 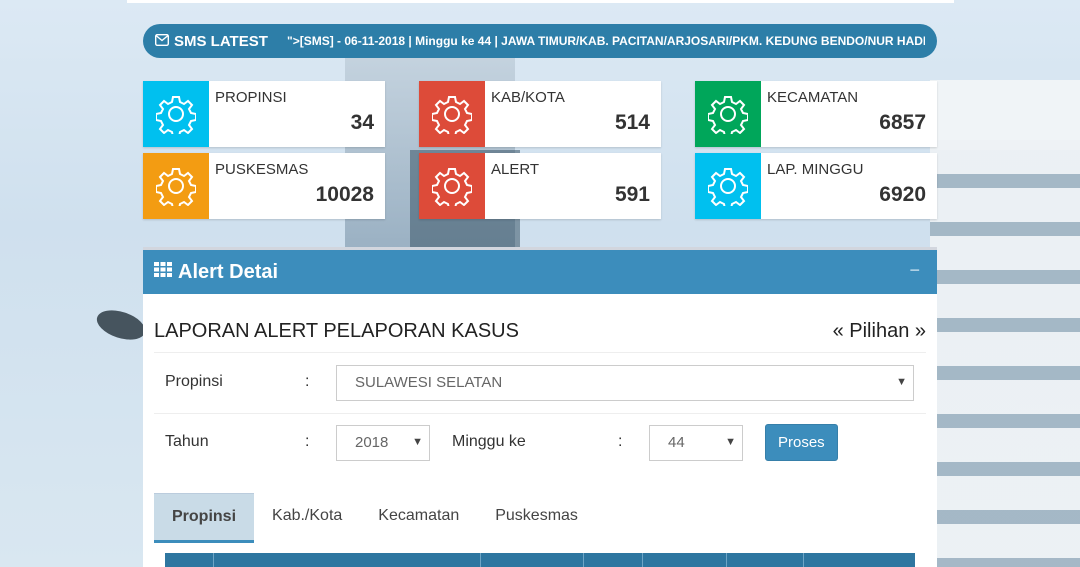 What do you see at coordinates (162, 41) in the screenshot?
I see `envelope-icon` at bounding box center [162, 41].